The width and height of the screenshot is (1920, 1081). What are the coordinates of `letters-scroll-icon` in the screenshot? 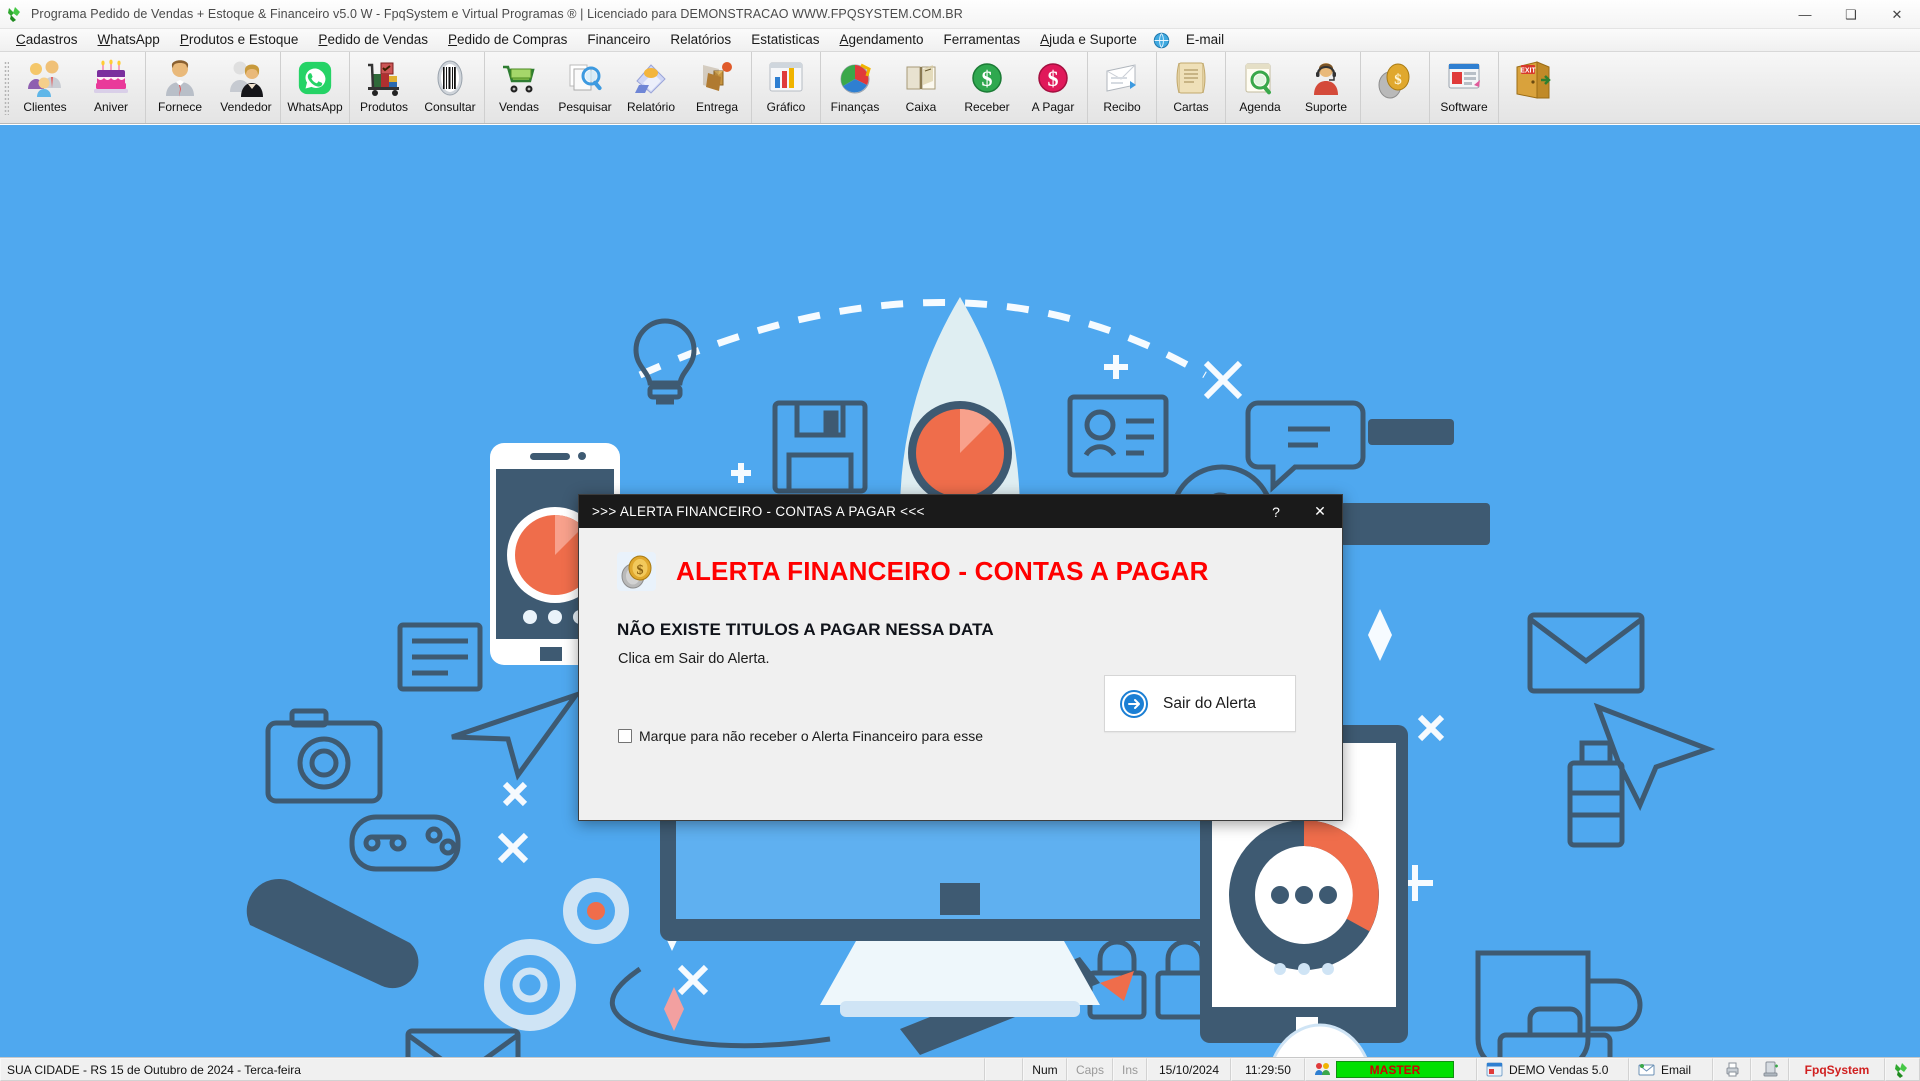 It's located at (1191, 78).